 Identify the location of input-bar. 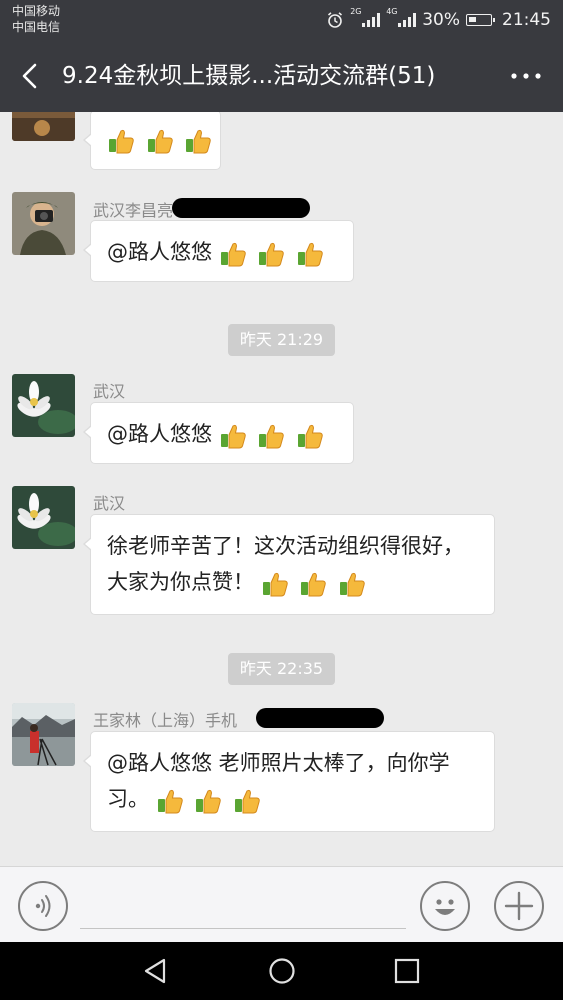
(281, 904).